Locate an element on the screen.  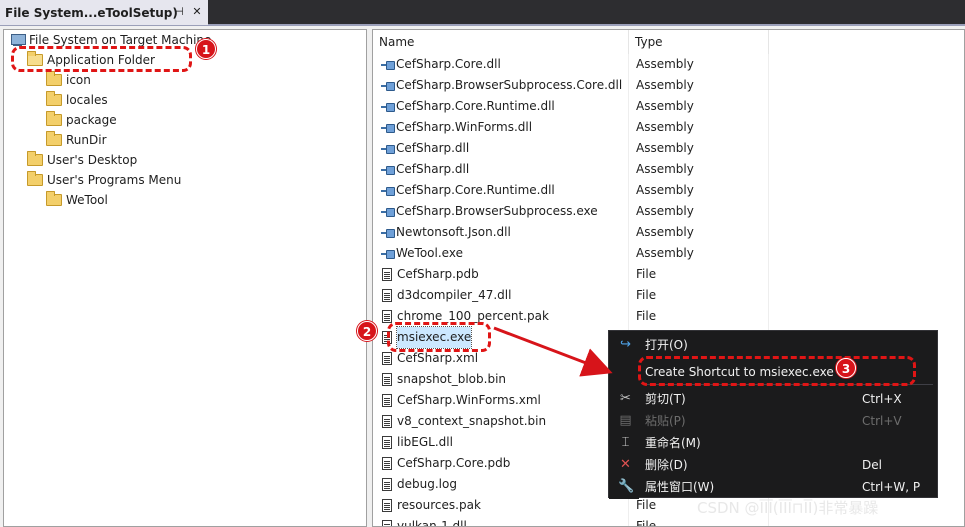
tab-file-system: File System...eToolSetup) ⊣ ✕ is located at coordinates (104, 12).